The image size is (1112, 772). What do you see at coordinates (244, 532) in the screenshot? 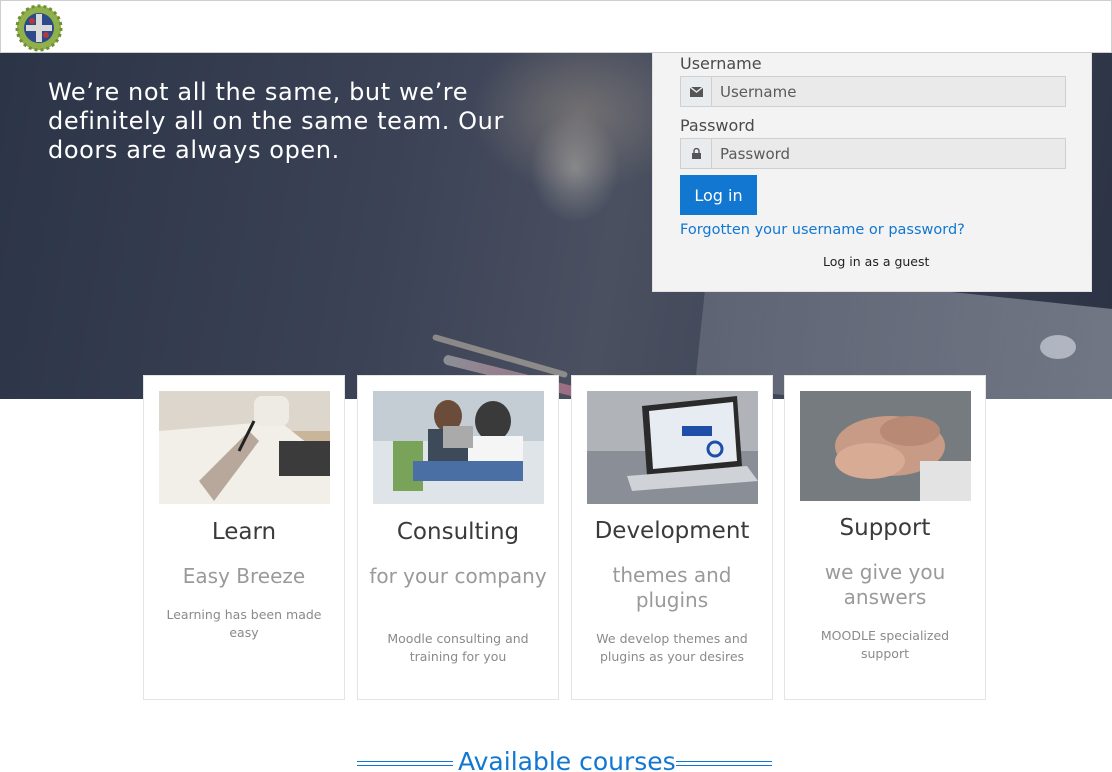
I see `feature-title: Learn` at bounding box center [244, 532].